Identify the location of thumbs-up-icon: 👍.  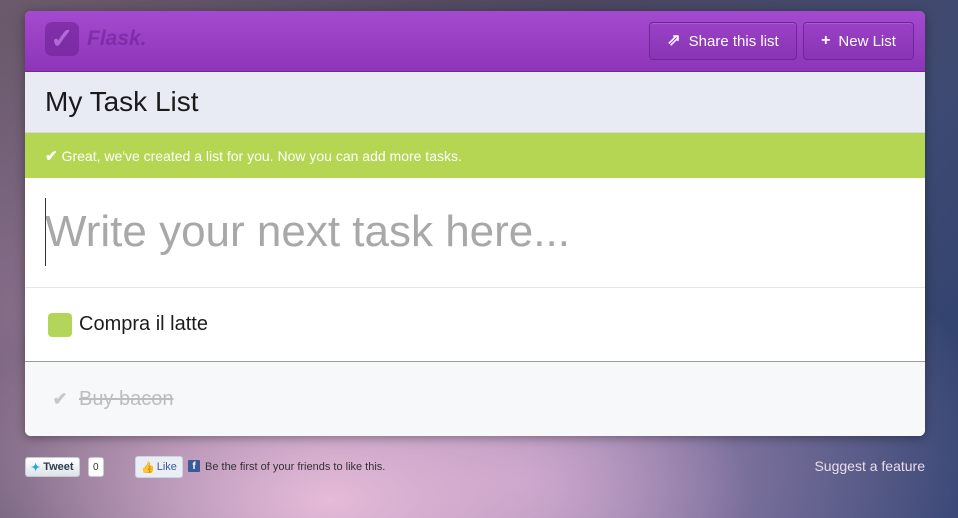
(148, 467).